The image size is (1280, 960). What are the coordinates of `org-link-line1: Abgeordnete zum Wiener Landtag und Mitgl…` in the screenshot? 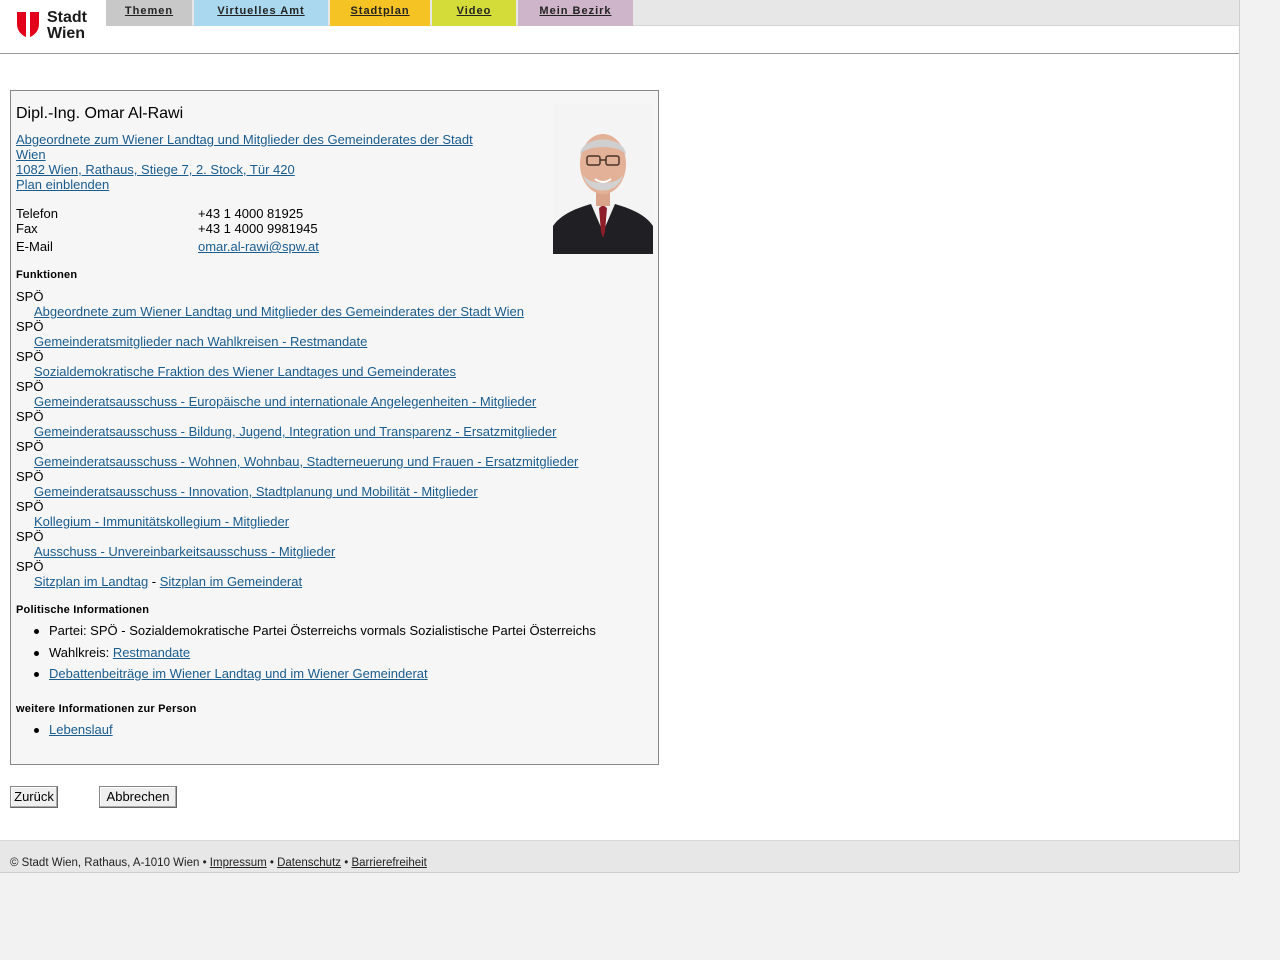 It's located at (244, 139).